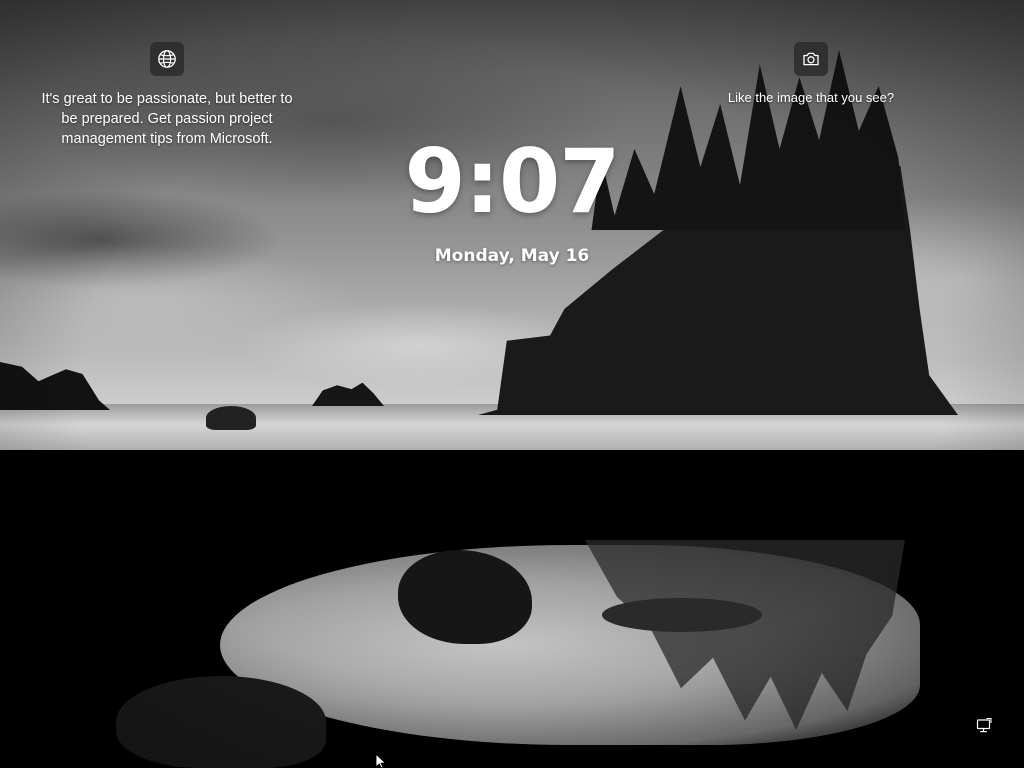 The image size is (1024, 768). What do you see at coordinates (512, 256) in the screenshot?
I see `lock-clock-date: Monday, May 16` at bounding box center [512, 256].